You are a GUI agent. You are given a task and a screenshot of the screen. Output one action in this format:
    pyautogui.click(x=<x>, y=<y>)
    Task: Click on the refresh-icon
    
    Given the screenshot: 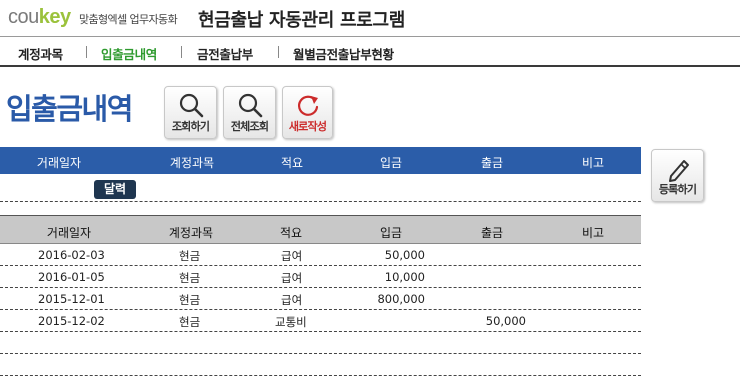 What is the action you would take?
    pyautogui.click(x=307, y=105)
    